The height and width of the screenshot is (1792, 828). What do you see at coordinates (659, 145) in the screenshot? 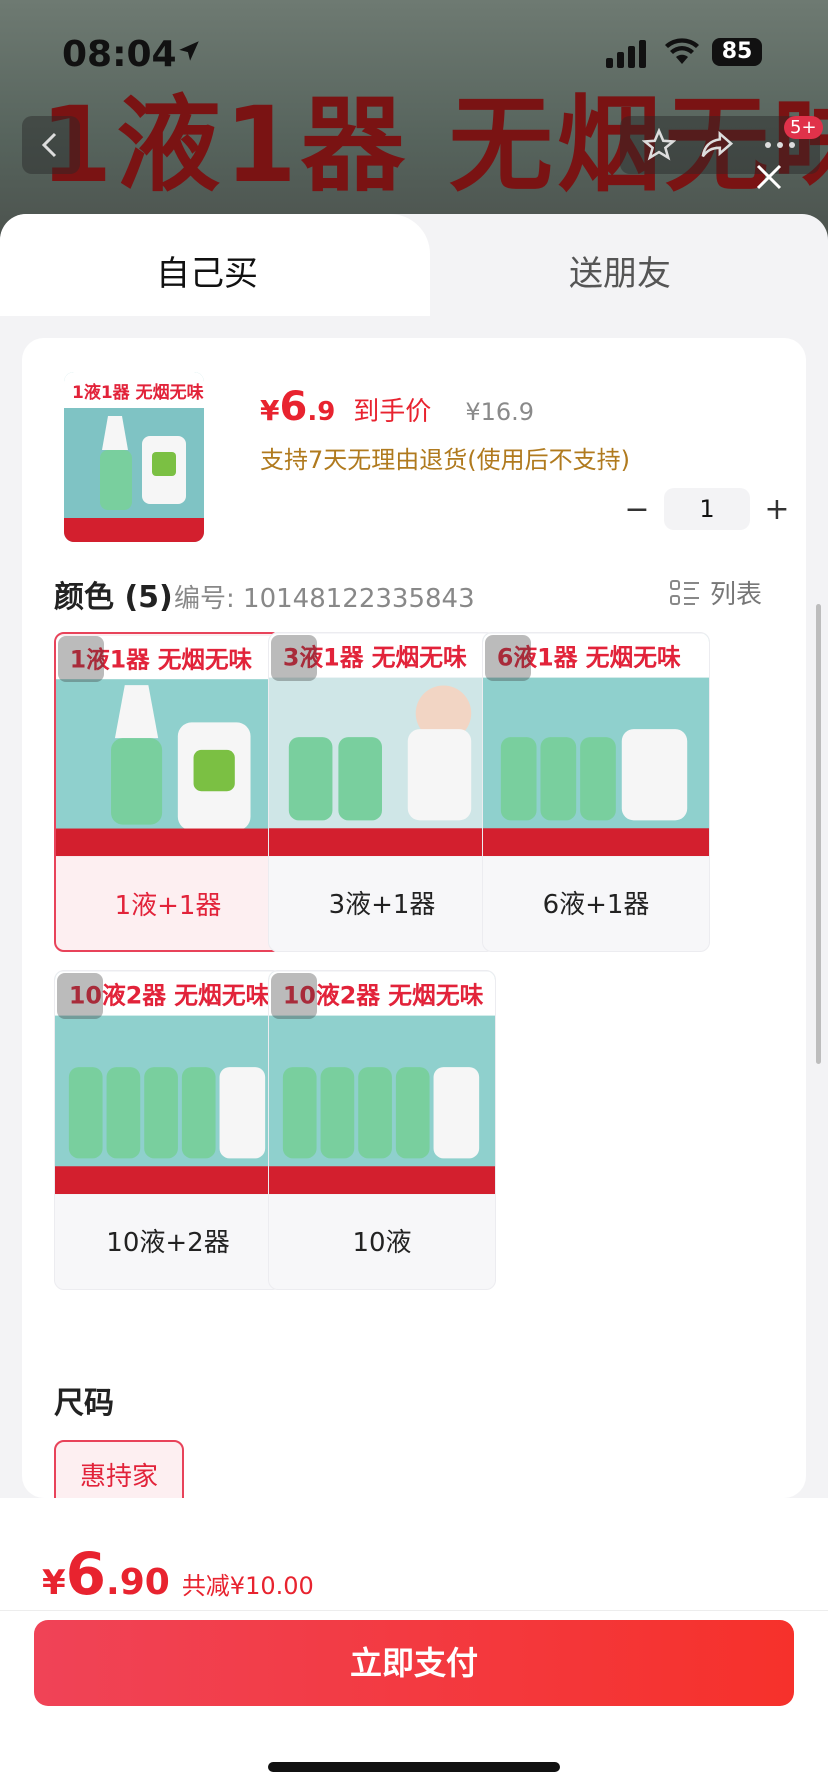
I see `star-icon` at bounding box center [659, 145].